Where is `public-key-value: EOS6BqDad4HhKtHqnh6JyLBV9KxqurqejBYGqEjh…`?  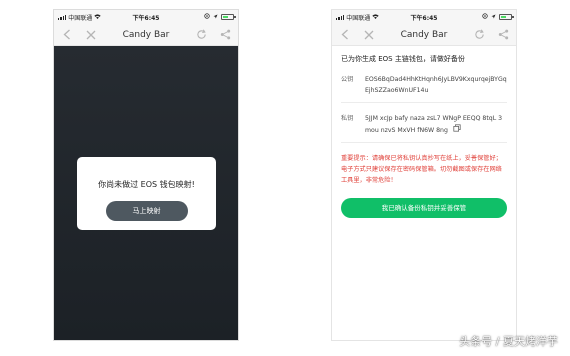 public-key-value: EOS6BqDad4HhKtHqnh6JyLBV9KxqurqejBYGqEjh… is located at coordinates (436, 85).